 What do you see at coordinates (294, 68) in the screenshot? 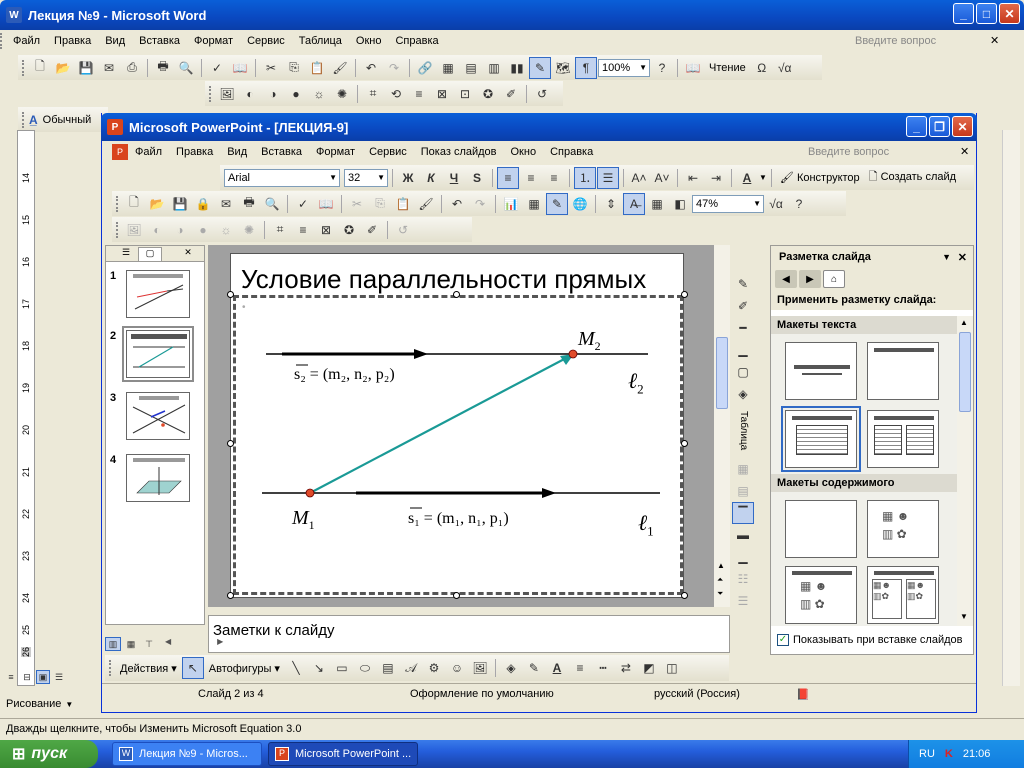
I see `copy-icon: ⎘` at bounding box center [294, 68].